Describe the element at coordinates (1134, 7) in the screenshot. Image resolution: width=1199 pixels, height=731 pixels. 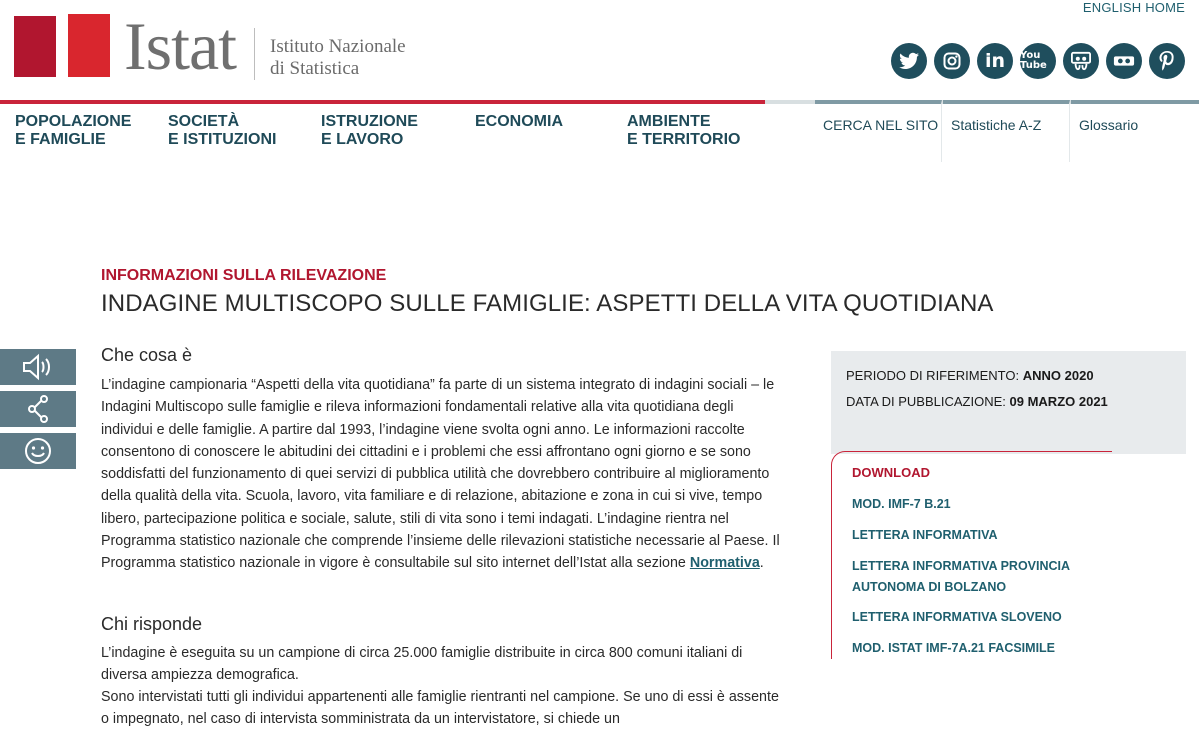
I see `english-home-link: ENGLISH HOME` at that location.